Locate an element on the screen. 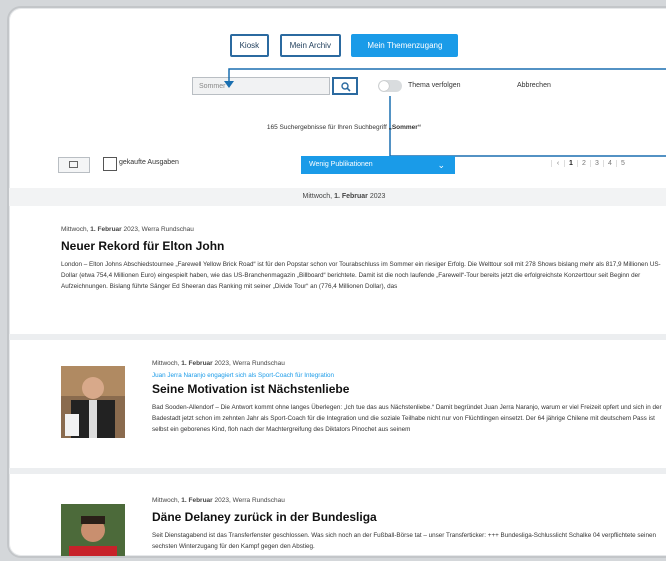 The image size is (666, 561). grid-view-icon is located at coordinates (73, 164).